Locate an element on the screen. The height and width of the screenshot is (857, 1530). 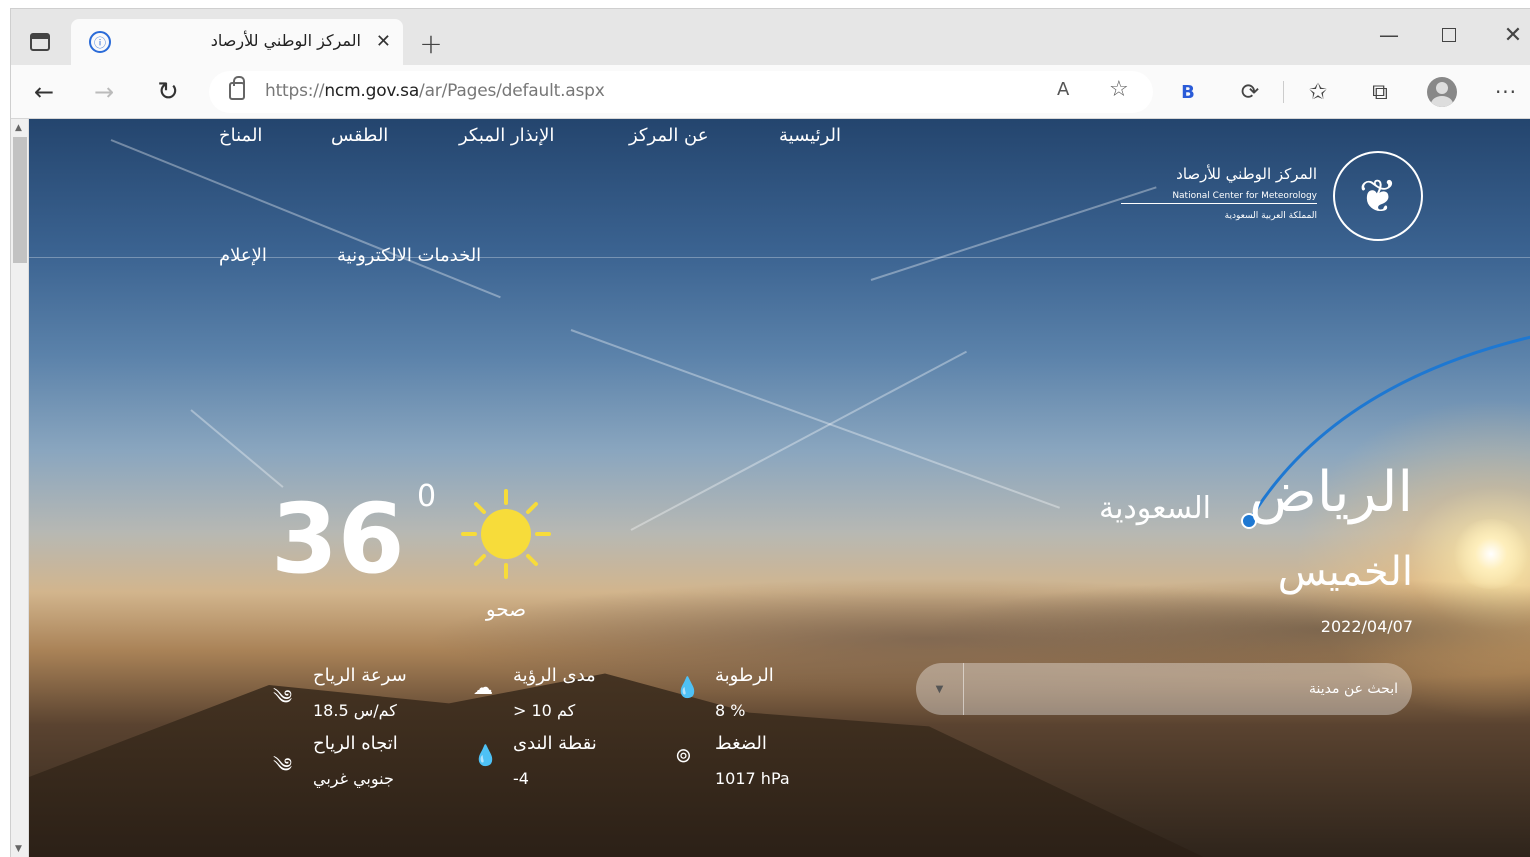
extension-icon: B is located at coordinates (1188, 92).